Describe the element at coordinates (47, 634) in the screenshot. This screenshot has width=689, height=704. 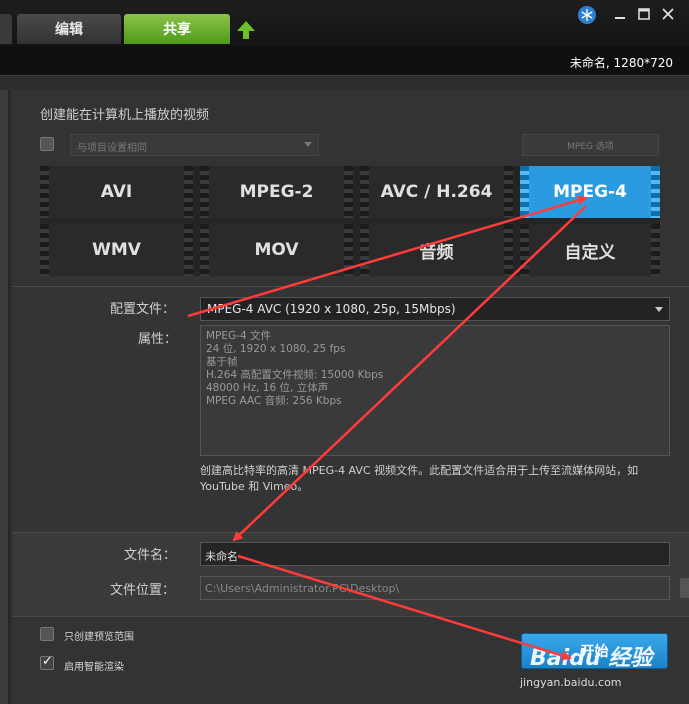
I see `preview-range-checkbox` at that location.